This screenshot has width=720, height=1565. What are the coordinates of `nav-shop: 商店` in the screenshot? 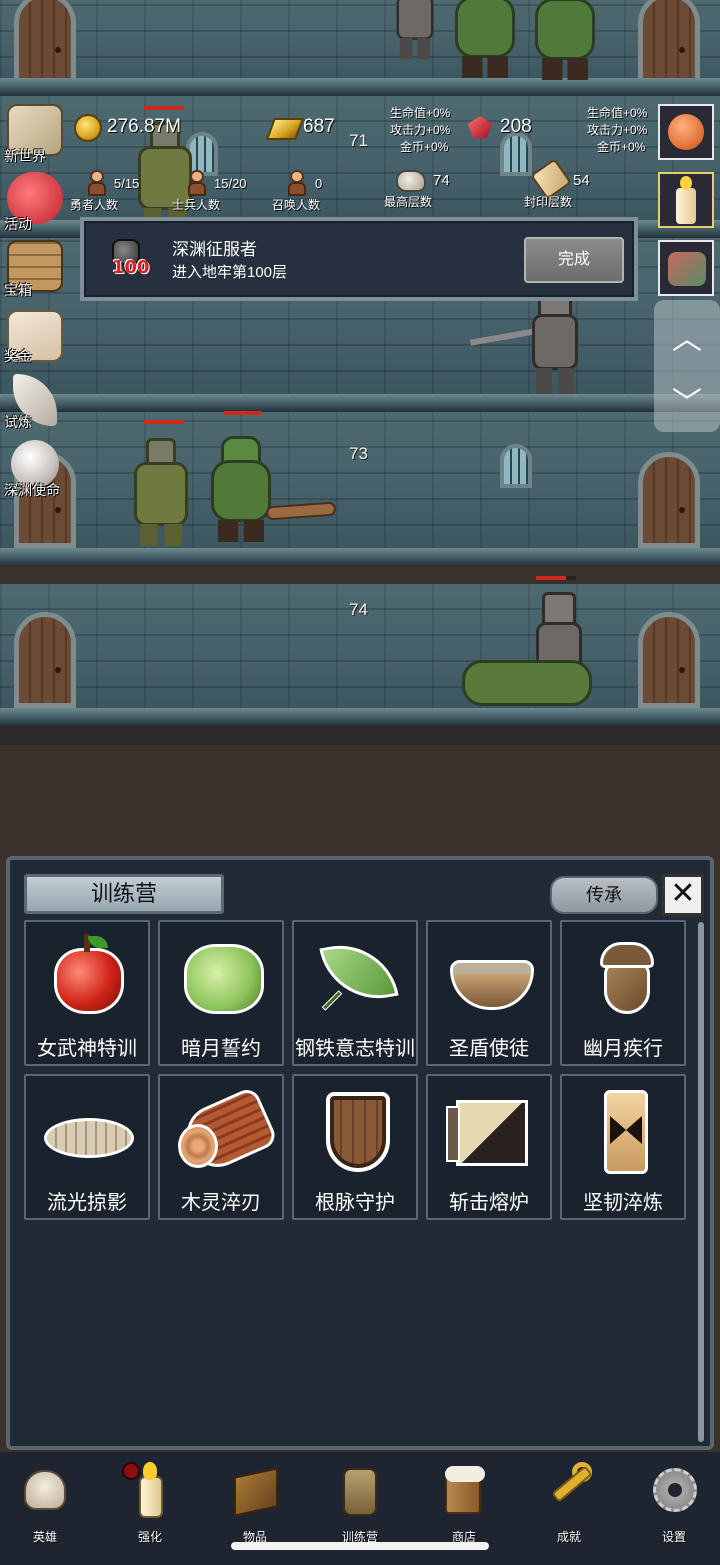 It's located at (464, 1507).